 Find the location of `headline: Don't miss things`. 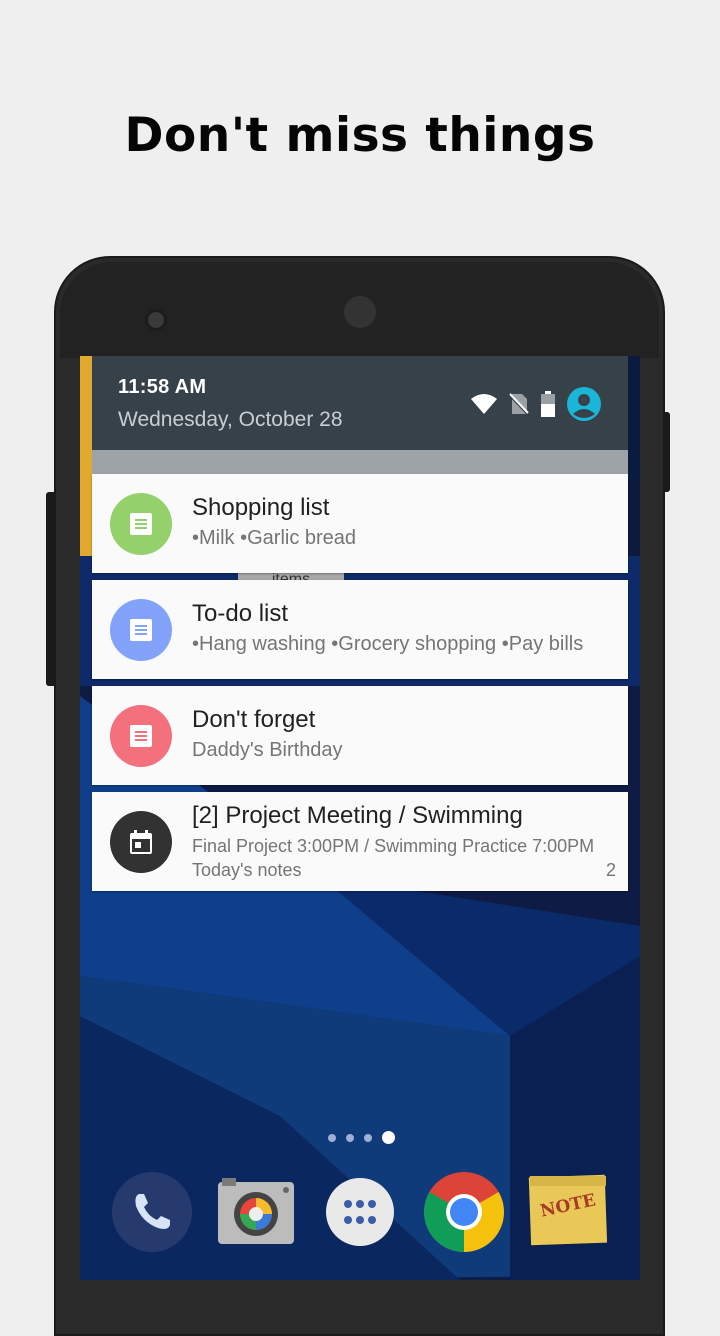

headline: Don't miss things is located at coordinates (360, 135).